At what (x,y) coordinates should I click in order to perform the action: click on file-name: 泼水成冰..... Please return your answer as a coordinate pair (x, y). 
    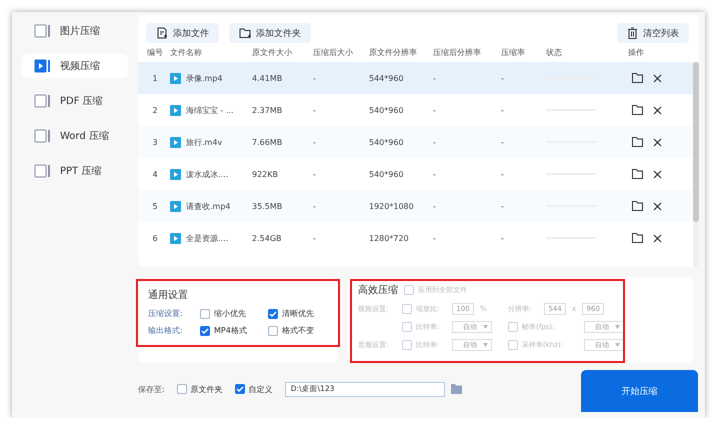
    Looking at the image, I should click on (207, 174).